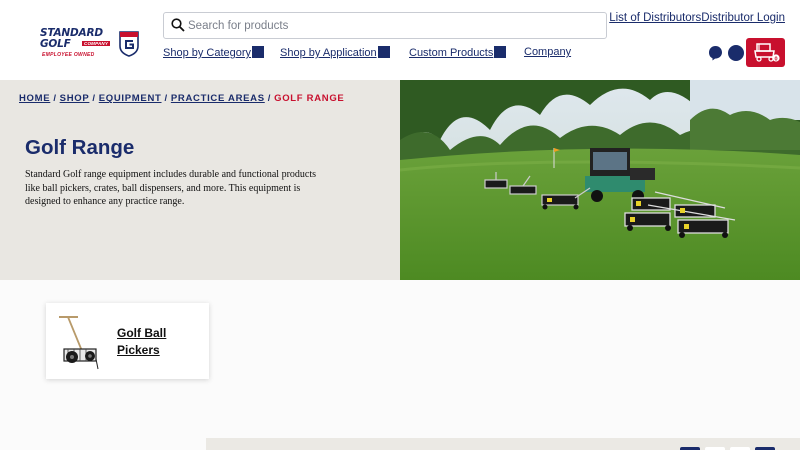 Image resolution: width=800 pixels, height=450 pixels. What do you see at coordinates (130, 98) in the screenshot?
I see `breadcrumb-equipment: EQUIPMENT` at bounding box center [130, 98].